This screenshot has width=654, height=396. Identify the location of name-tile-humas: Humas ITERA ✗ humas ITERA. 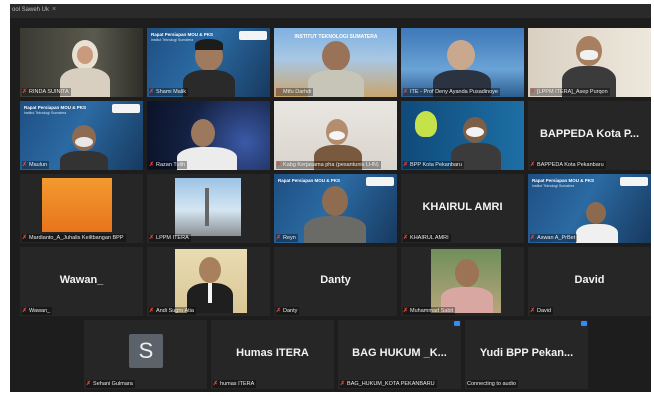
(272, 354).